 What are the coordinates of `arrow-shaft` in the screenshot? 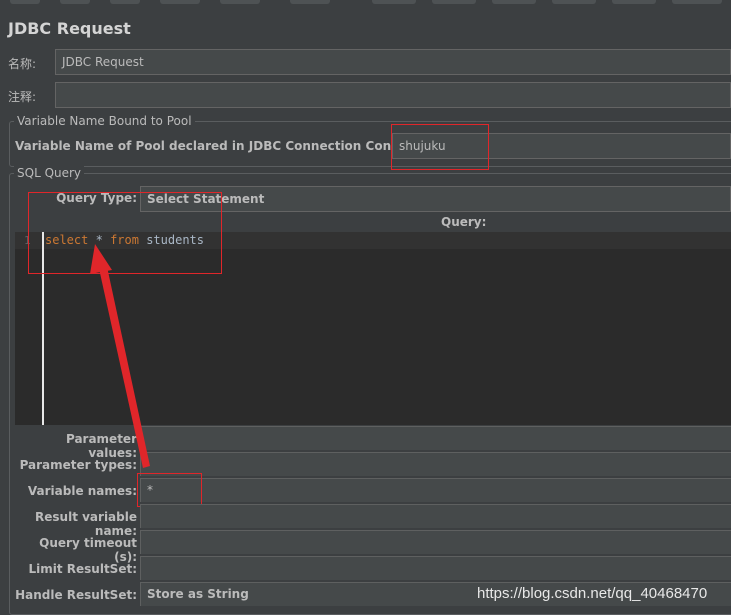 It's located at (124, 365).